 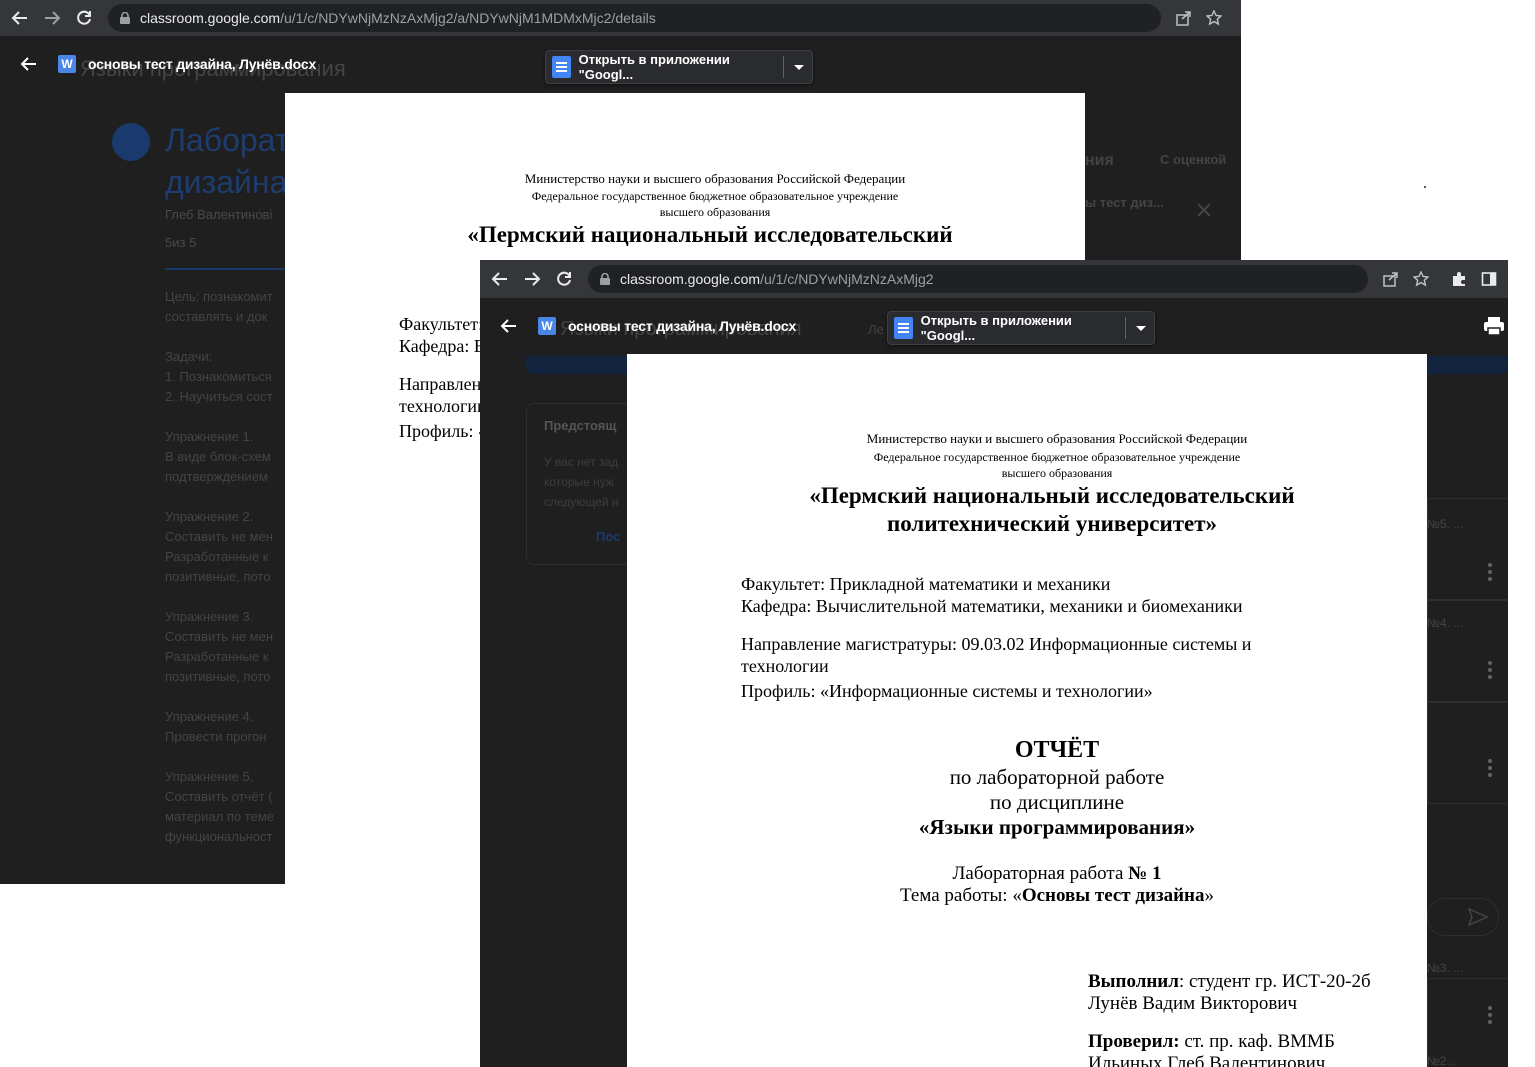 I want to click on bg-author: Глеб Валентинові, so click(x=219, y=214).